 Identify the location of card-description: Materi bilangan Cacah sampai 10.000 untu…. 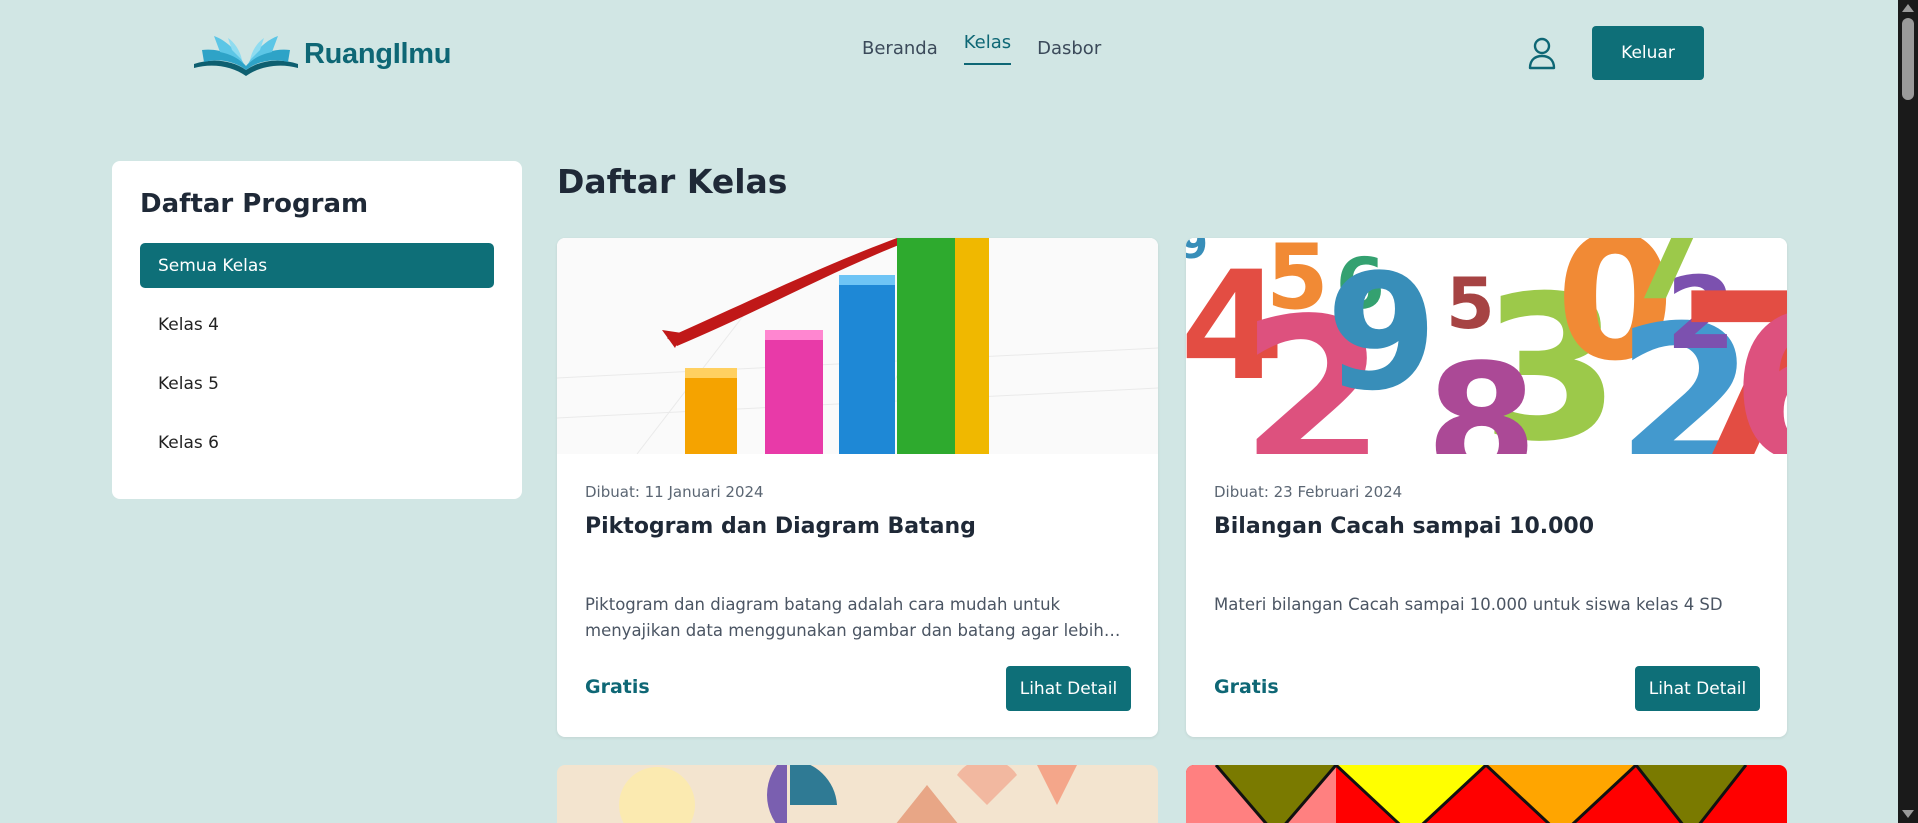
(1468, 604).